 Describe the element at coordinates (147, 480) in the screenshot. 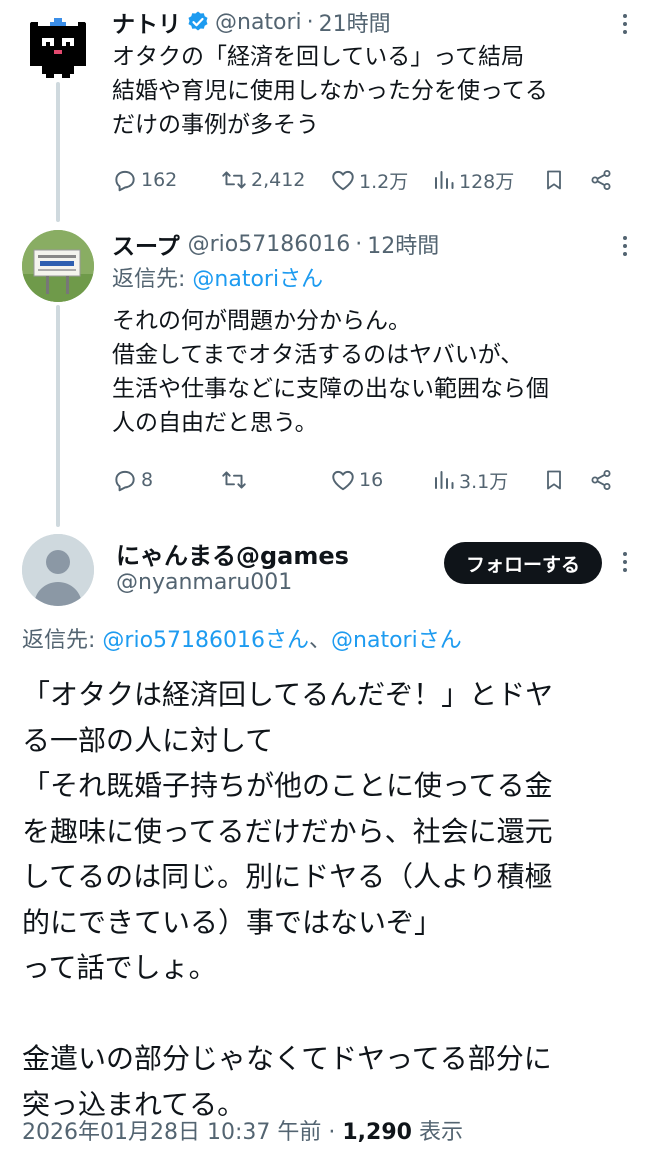

I see `reply-count: 8` at that location.